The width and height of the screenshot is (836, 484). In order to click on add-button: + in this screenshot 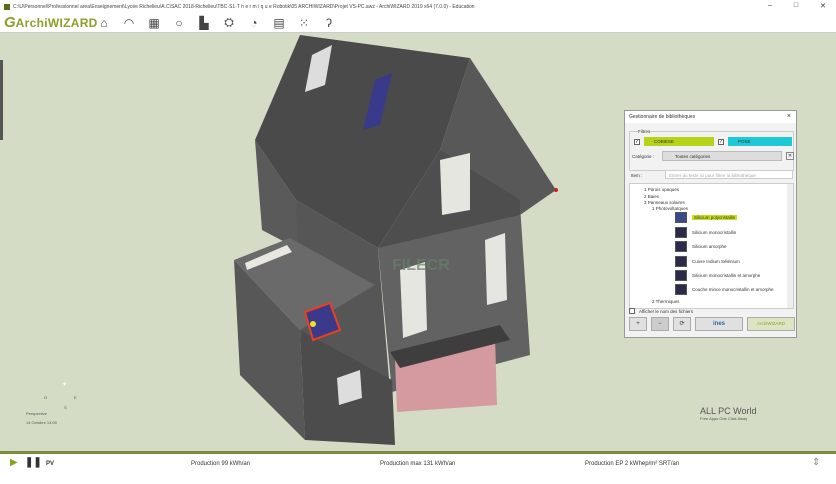, I will do `click(638, 324)`.